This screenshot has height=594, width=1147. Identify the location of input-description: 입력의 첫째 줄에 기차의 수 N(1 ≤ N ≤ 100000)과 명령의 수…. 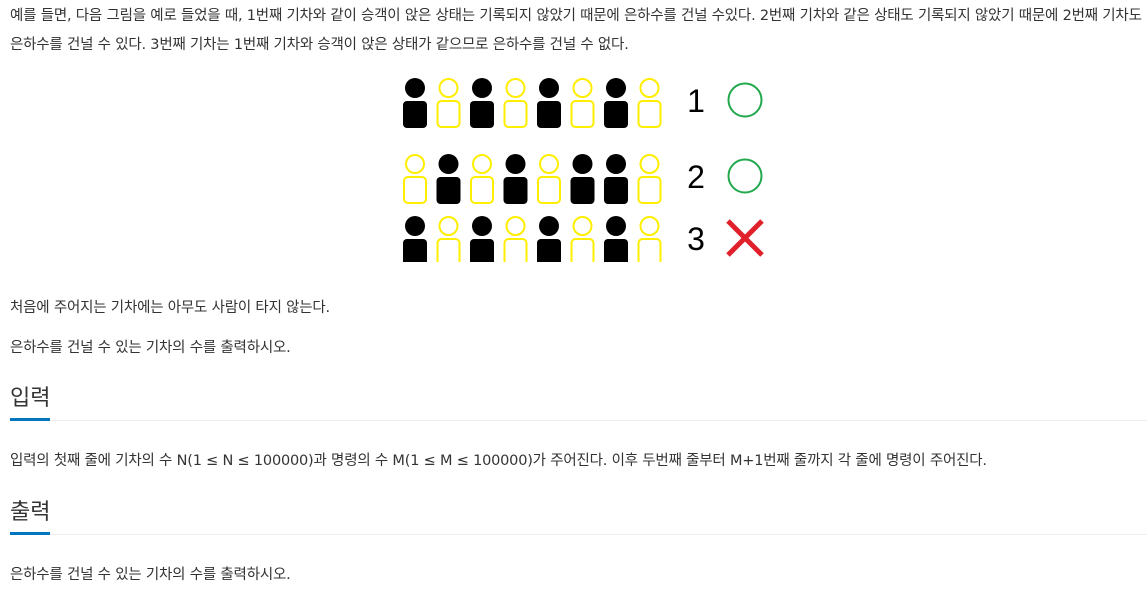
(498, 461).